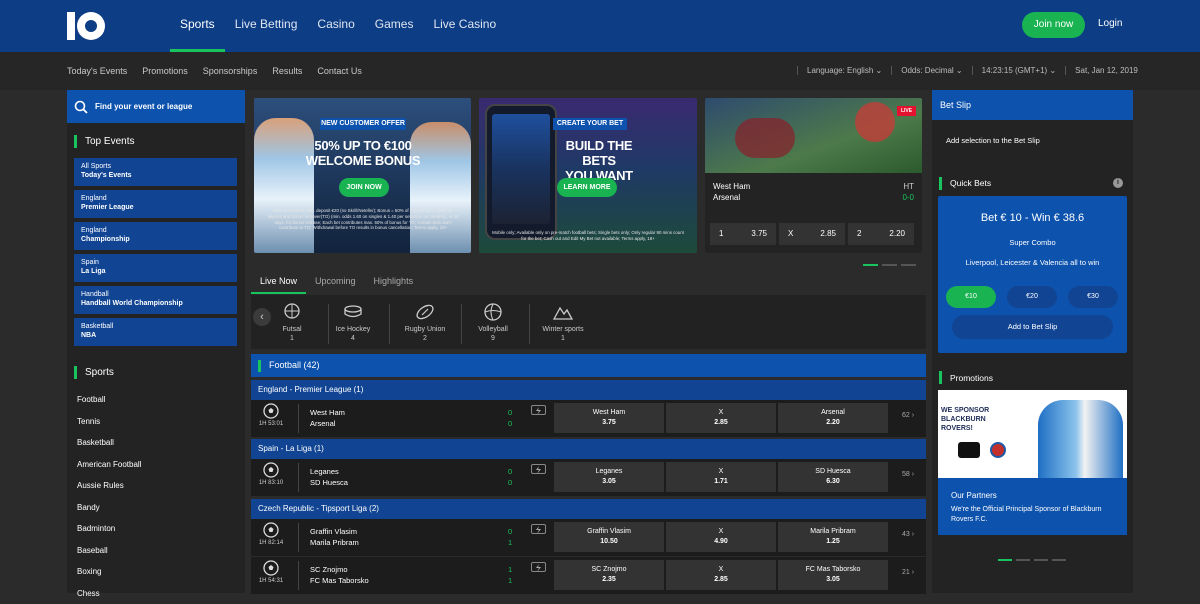 The width and height of the screenshot is (1200, 604). I want to click on away-score: 1, so click(510, 580).